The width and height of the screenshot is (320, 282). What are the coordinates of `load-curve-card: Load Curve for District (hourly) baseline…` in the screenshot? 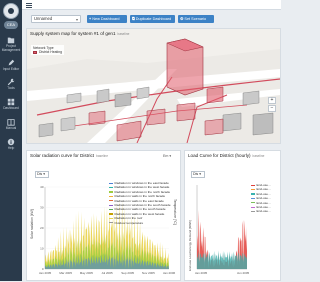 It's located at (232, 215).